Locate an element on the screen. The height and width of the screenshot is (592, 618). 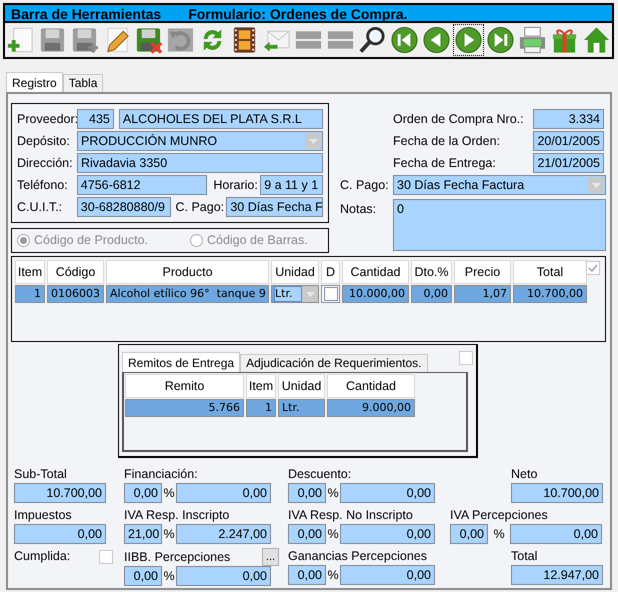
field-label: IVA Resp. Inscripto is located at coordinates (177, 515).